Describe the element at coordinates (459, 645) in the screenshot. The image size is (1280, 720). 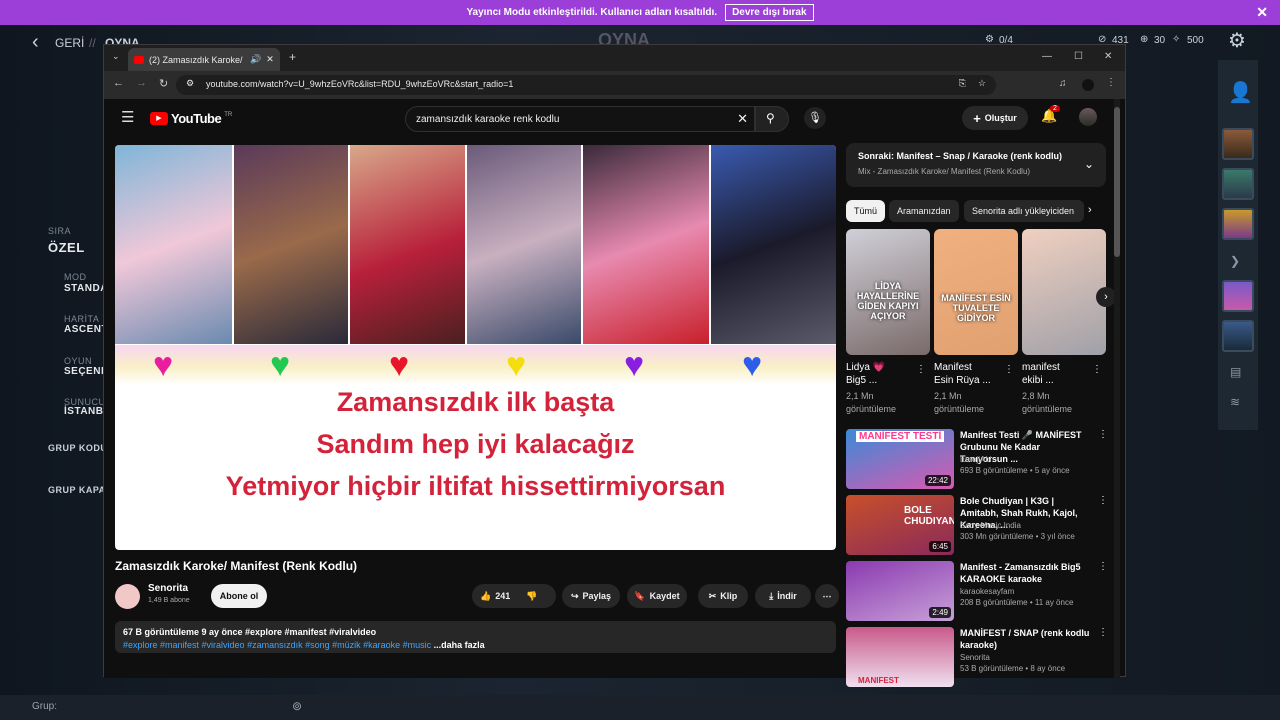
I see `show-more-link: ...daha fazla` at that location.